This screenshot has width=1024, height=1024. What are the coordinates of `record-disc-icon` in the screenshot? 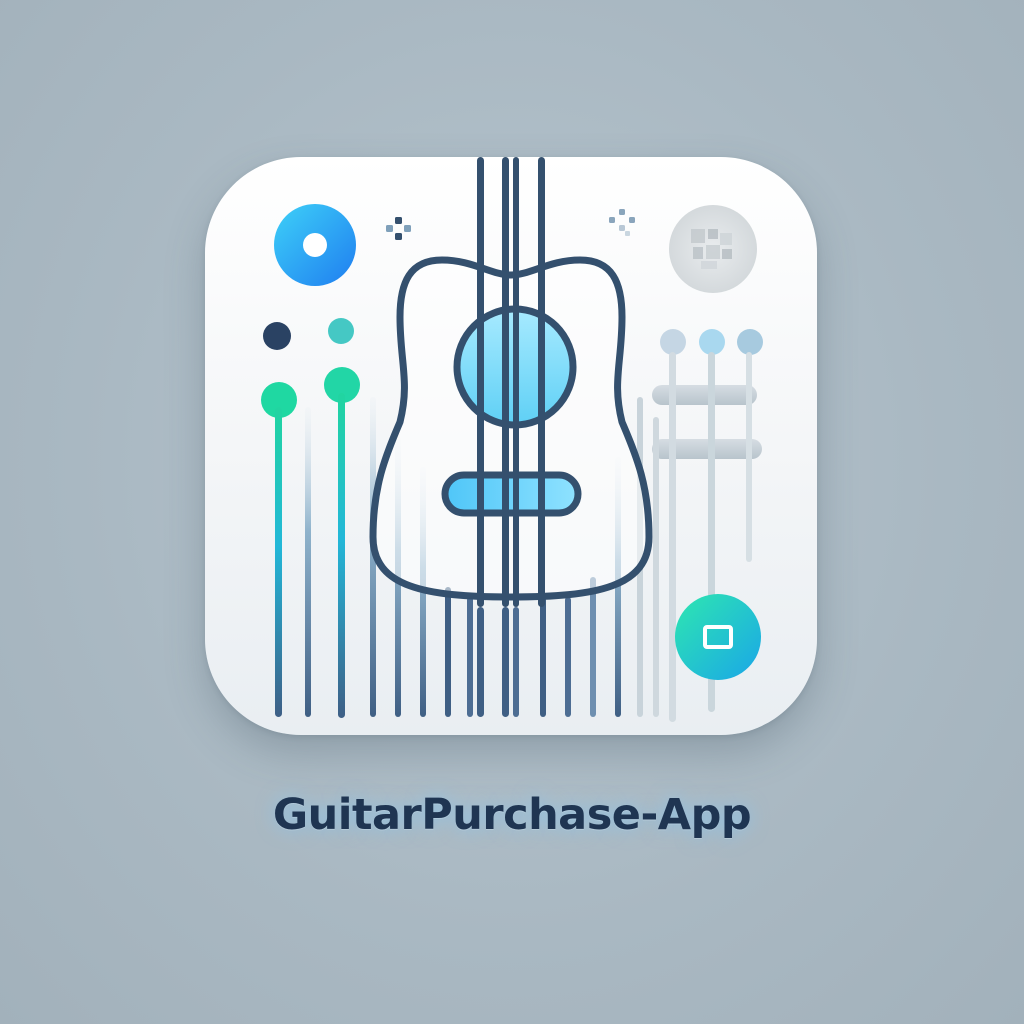 It's located at (315, 245).